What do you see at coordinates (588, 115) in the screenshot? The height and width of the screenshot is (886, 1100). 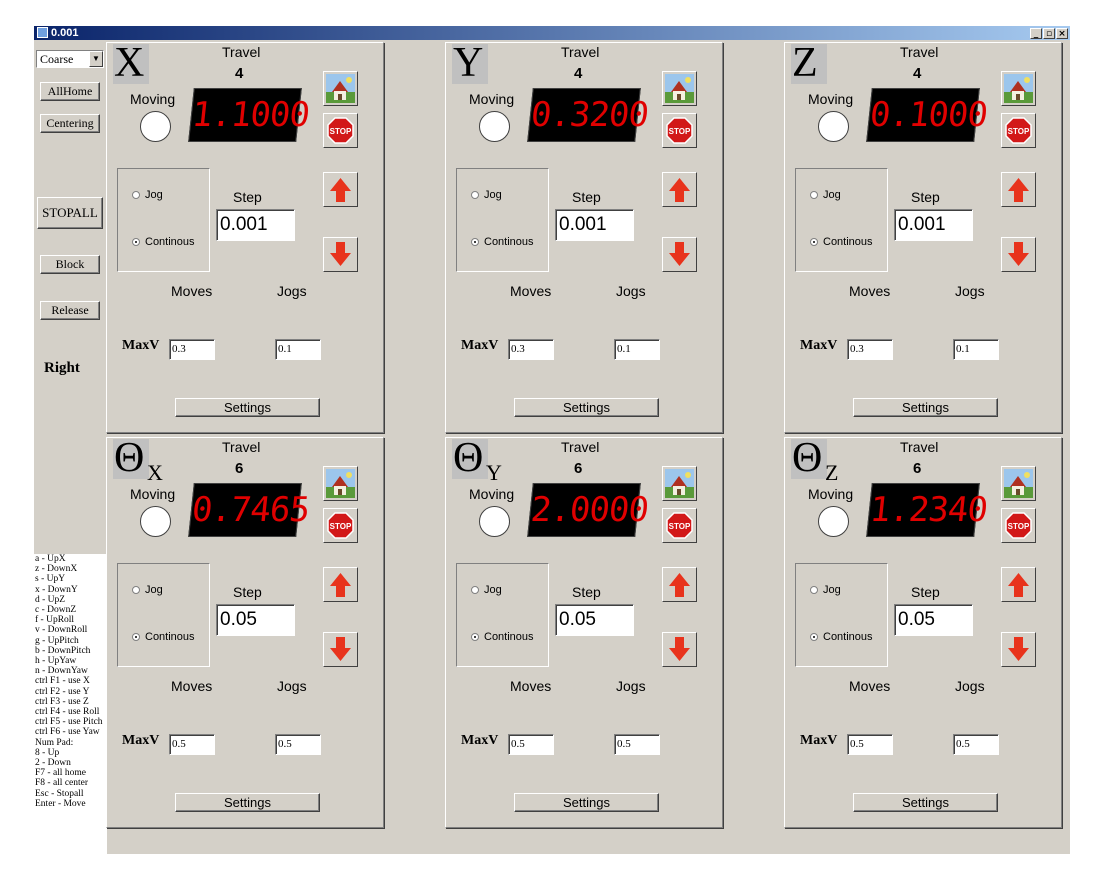 I see `position-display: 0.3200` at bounding box center [588, 115].